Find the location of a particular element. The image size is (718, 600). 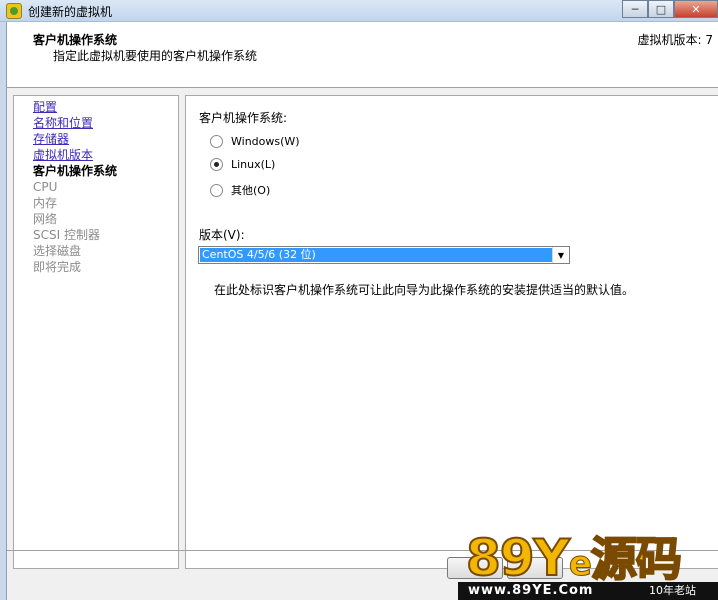

window-titlebar: 创建新的虚拟机 ─ □ ✕ is located at coordinates (359, 11).